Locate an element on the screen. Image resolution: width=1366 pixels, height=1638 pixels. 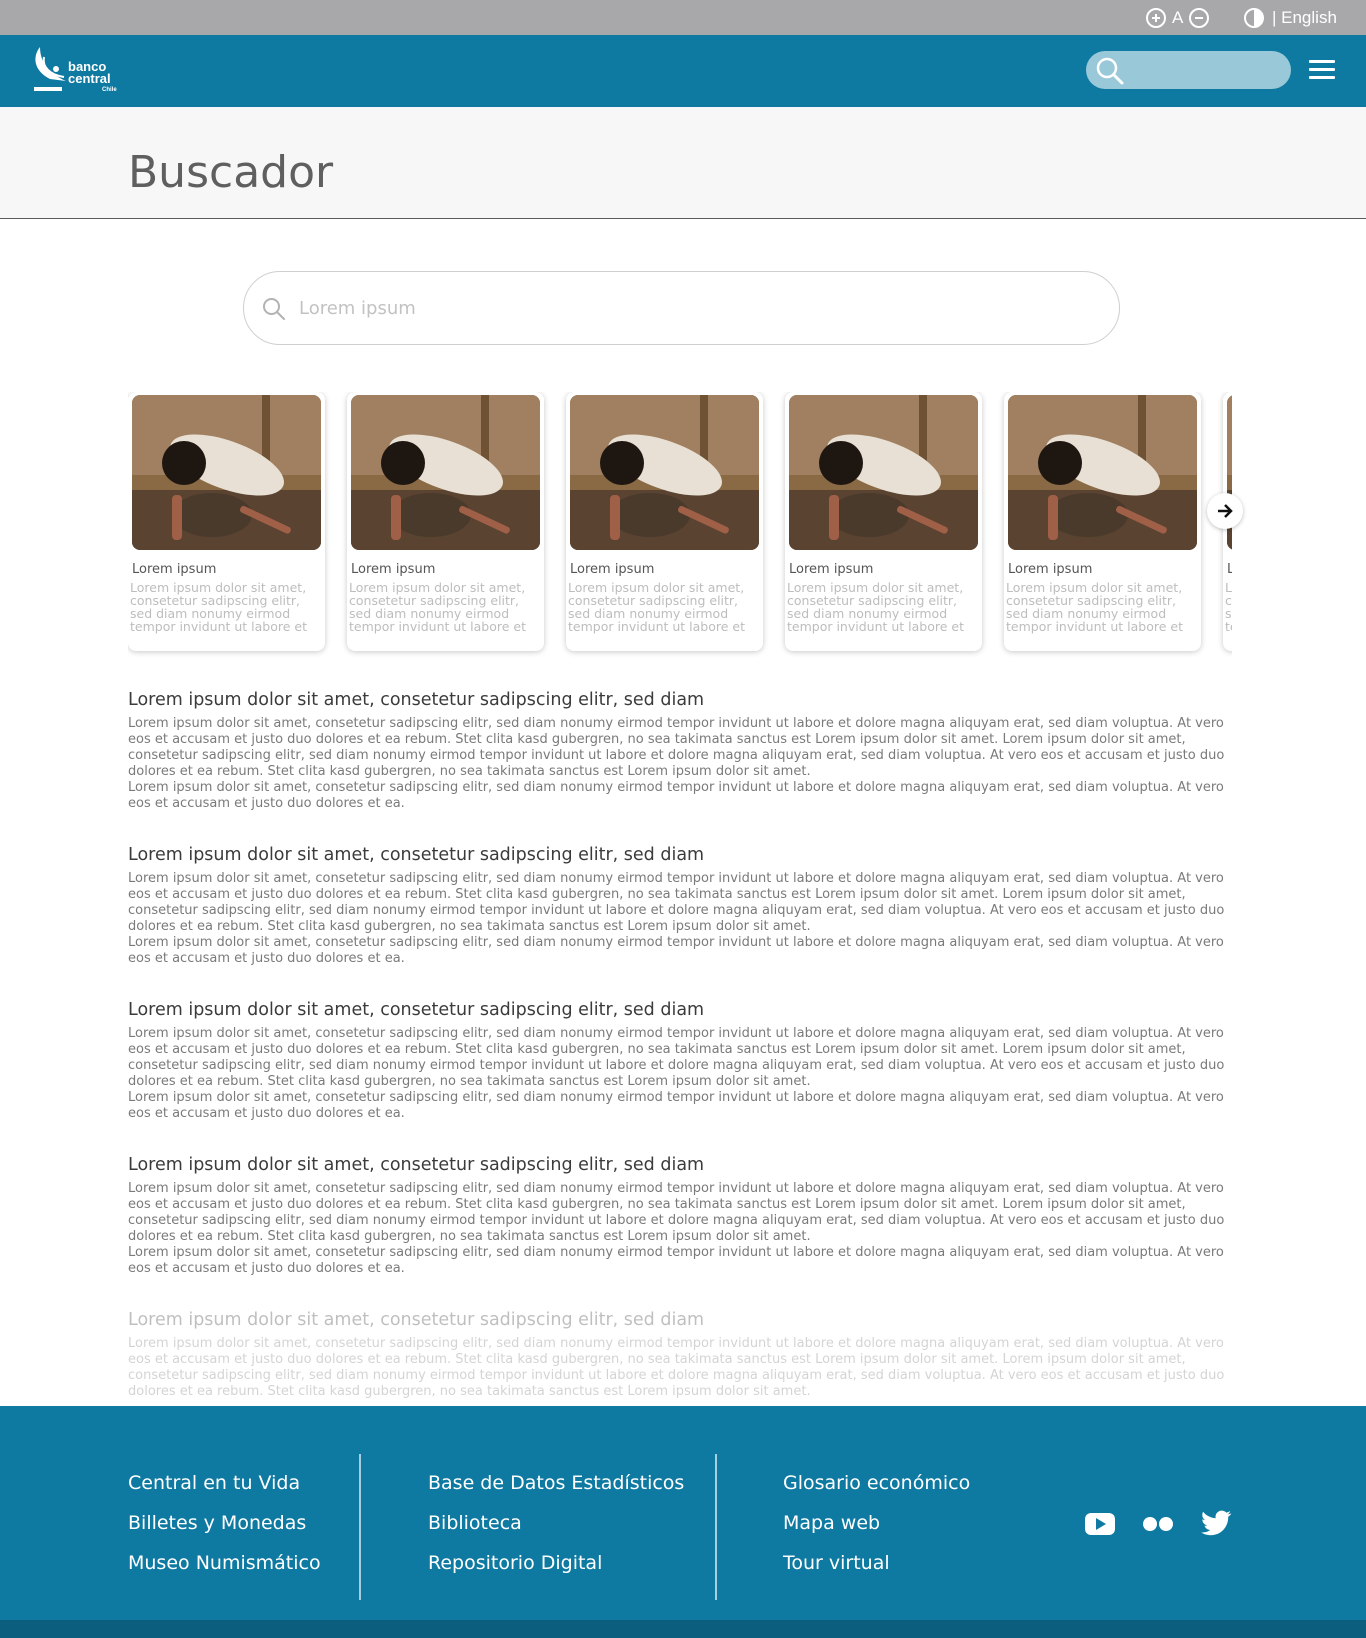
twitter-icon is located at coordinates (1216, 1524).